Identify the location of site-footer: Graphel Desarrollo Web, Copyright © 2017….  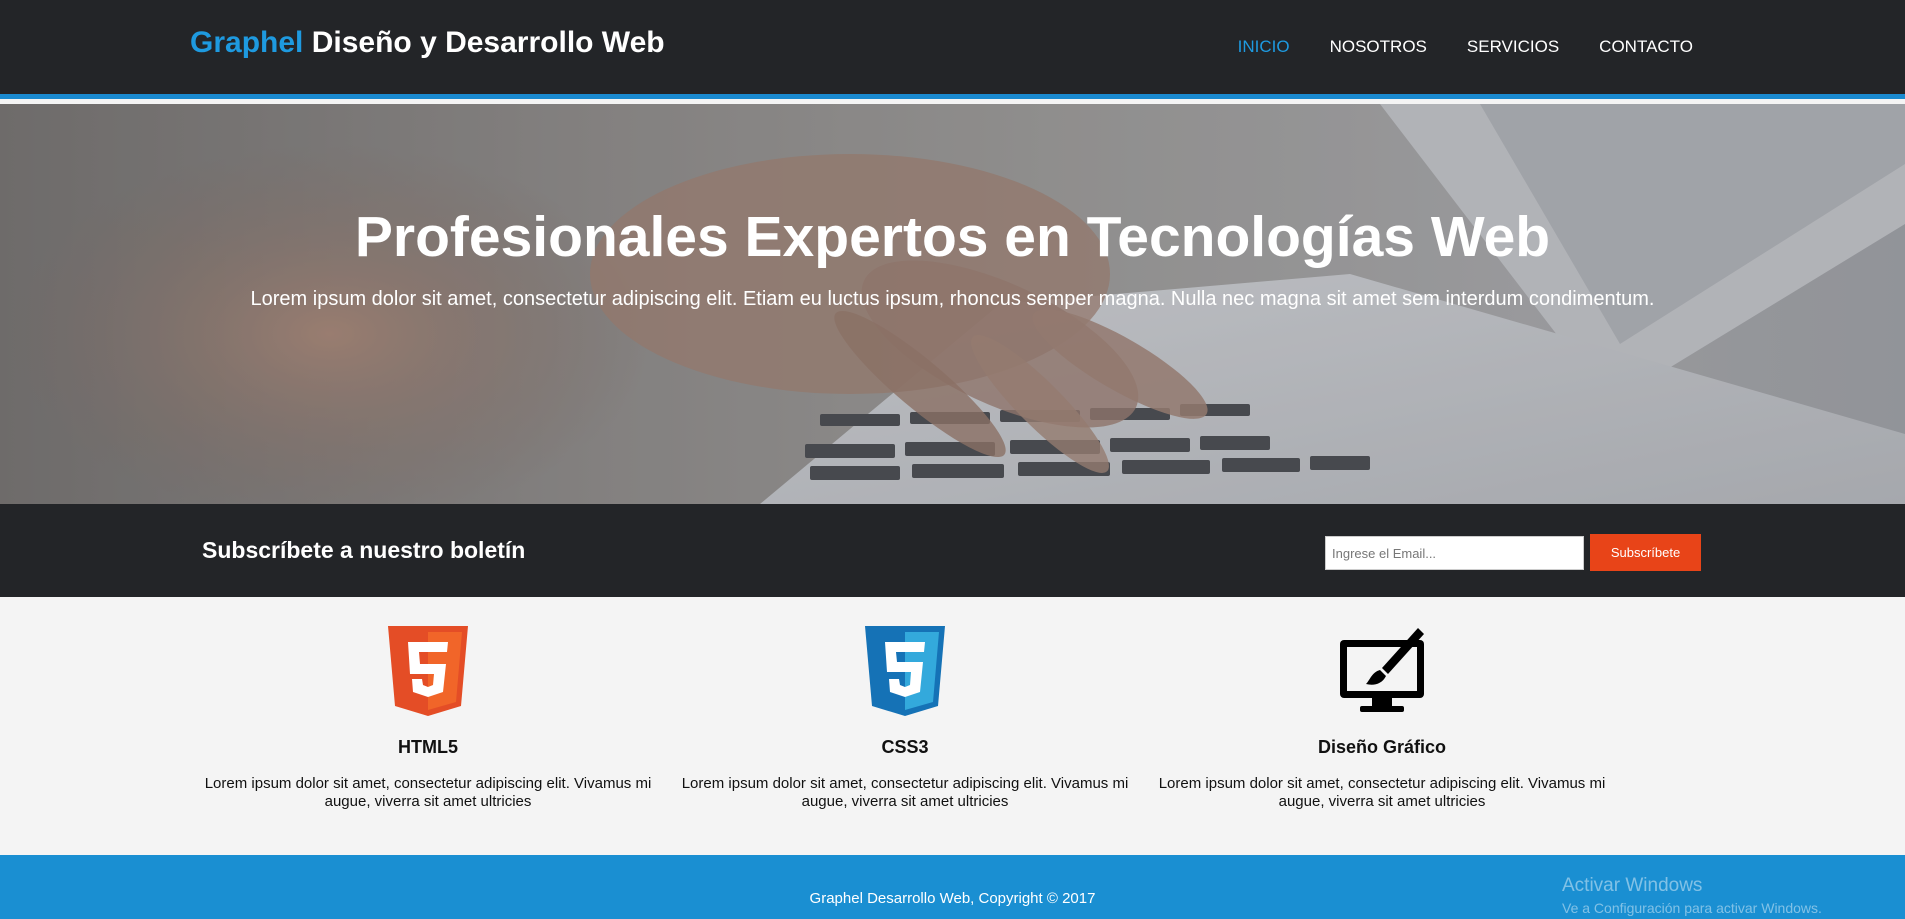
(952, 887).